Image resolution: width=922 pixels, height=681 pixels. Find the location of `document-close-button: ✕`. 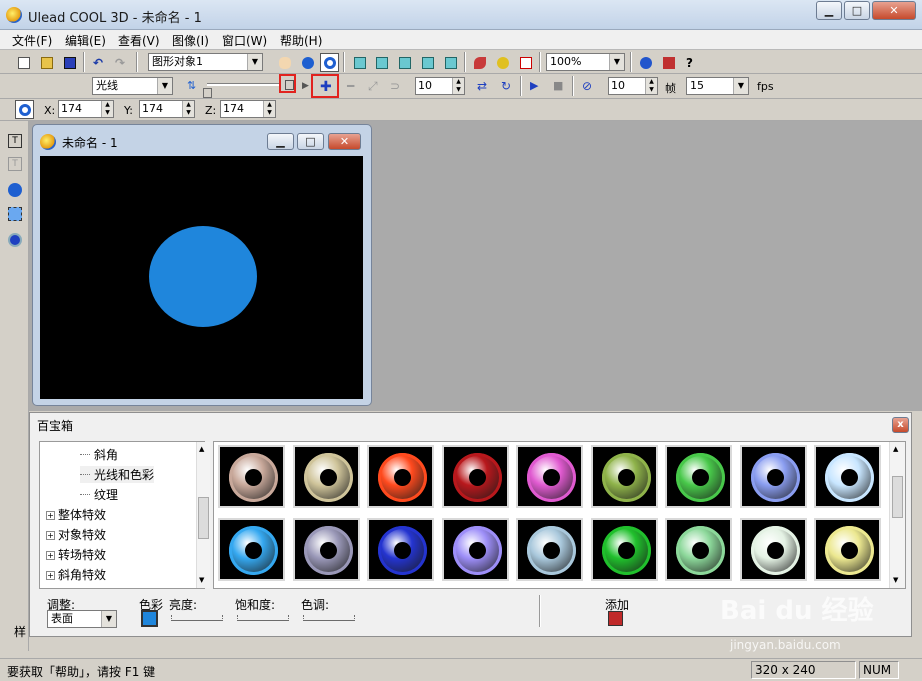

document-close-button: ✕ is located at coordinates (344, 141).